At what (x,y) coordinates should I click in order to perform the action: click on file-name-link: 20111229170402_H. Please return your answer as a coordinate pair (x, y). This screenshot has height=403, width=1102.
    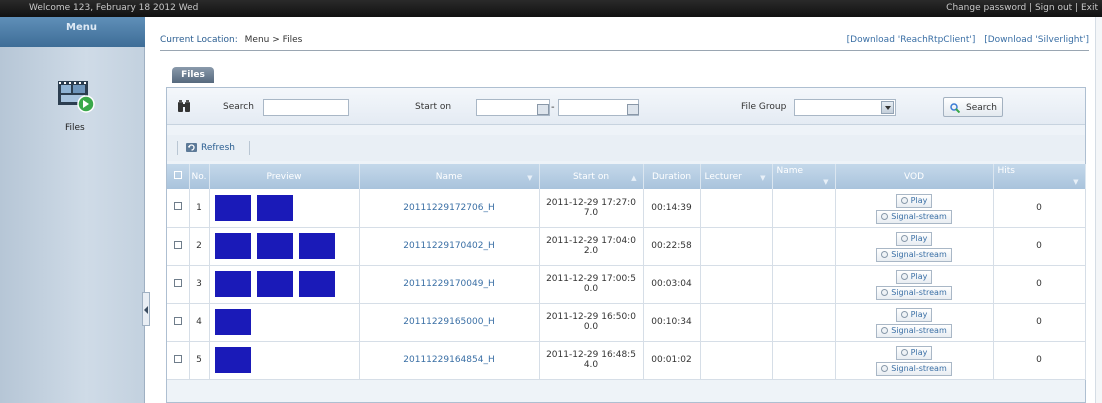
    Looking at the image, I should click on (449, 246).